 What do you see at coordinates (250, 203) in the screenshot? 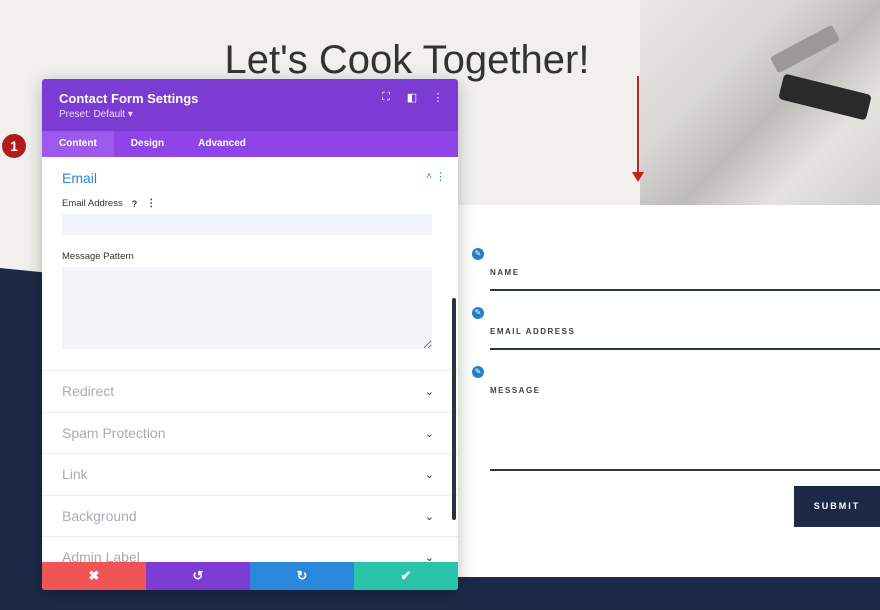
I see `email-address-option: Email Address ? ⋮` at bounding box center [250, 203].